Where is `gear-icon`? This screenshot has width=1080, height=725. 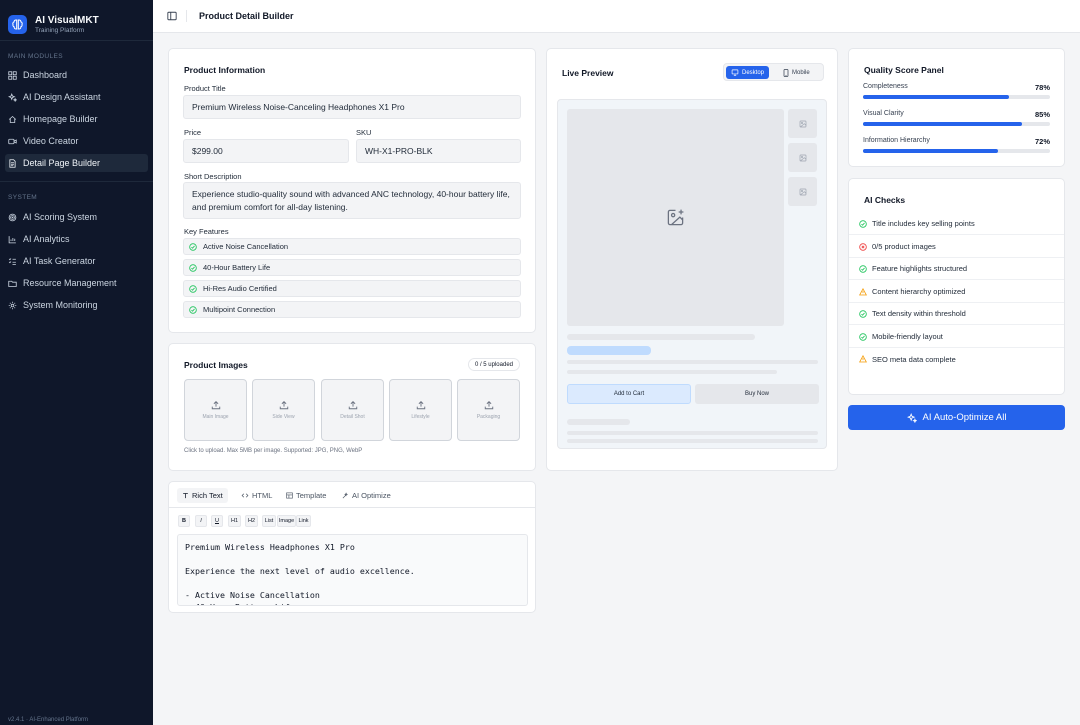 gear-icon is located at coordinates (12, 305).